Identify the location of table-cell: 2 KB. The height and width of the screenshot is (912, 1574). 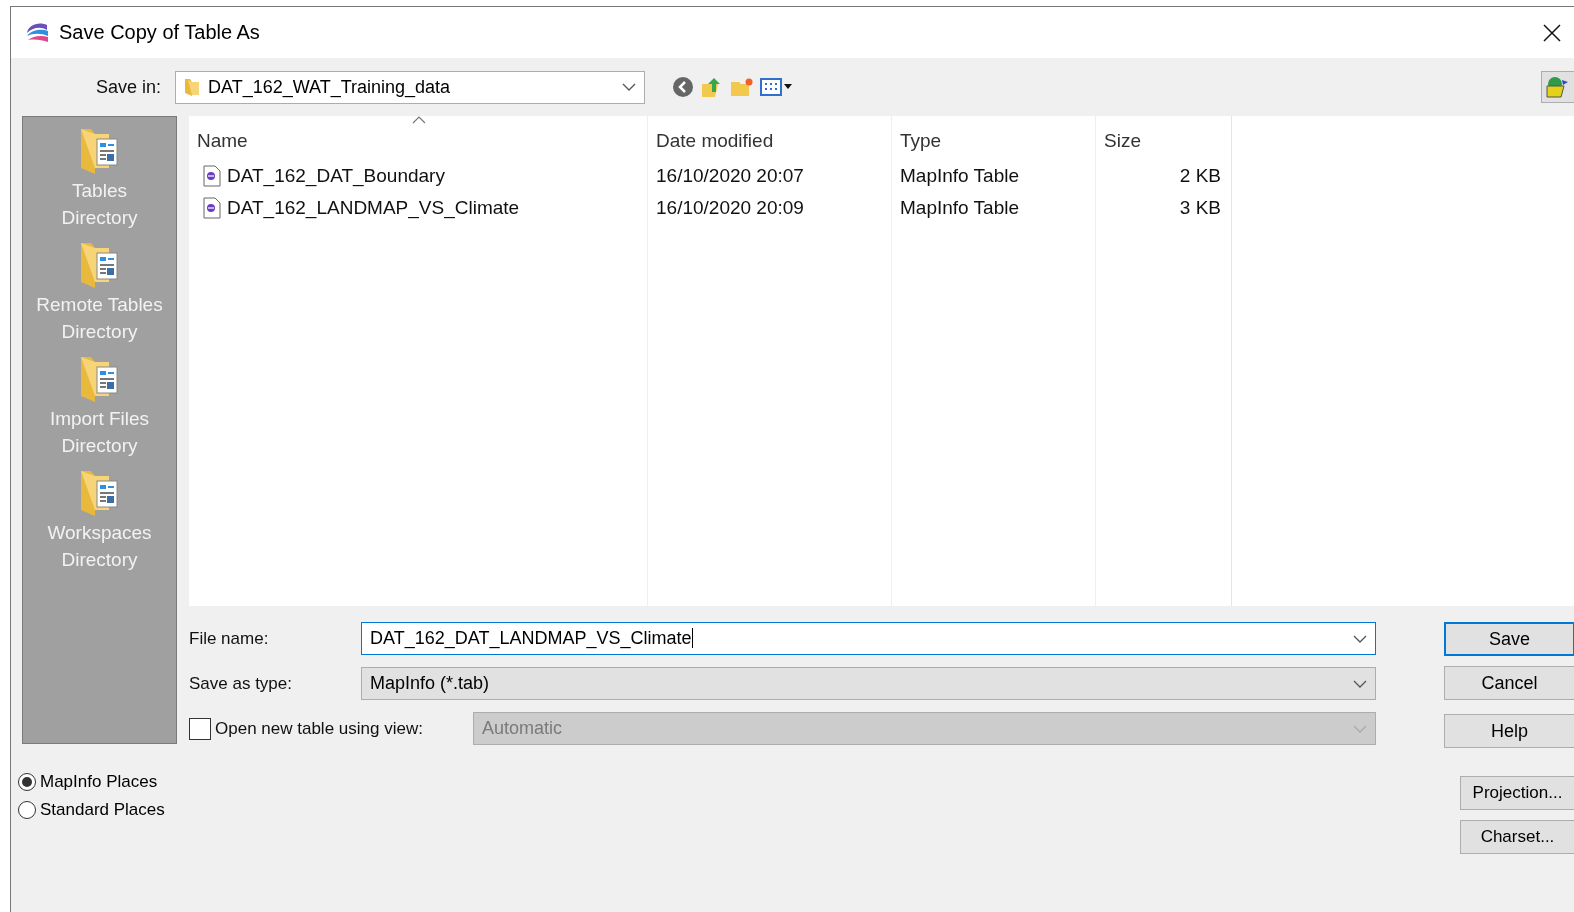
(1200, 176).